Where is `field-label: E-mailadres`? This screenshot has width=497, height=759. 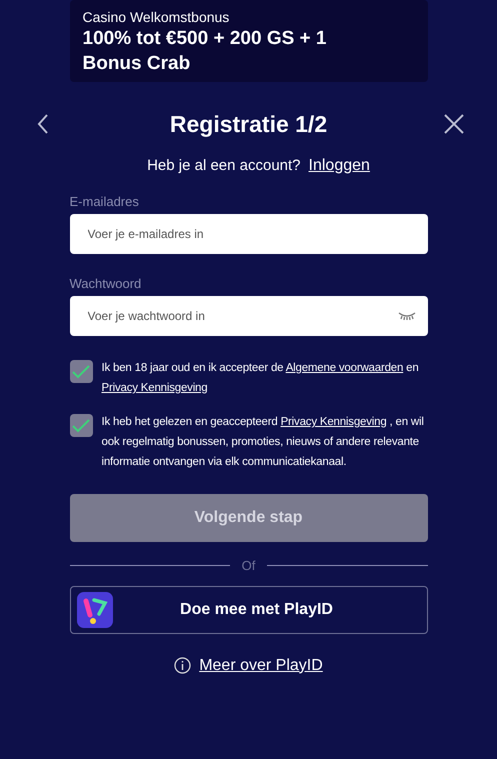 field-label: E-mailadres is located at coordinates (105, 202).